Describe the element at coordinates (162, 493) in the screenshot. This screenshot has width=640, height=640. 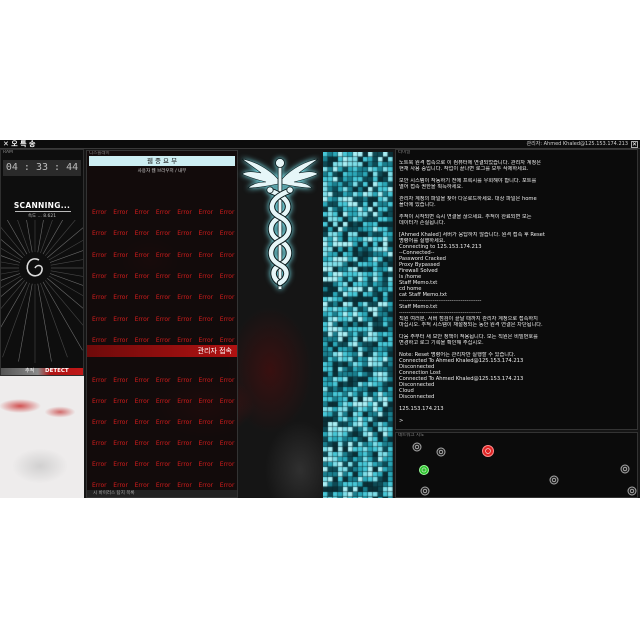
I see `browser-footer: 시 바이러스 탐지 목록` at that location.